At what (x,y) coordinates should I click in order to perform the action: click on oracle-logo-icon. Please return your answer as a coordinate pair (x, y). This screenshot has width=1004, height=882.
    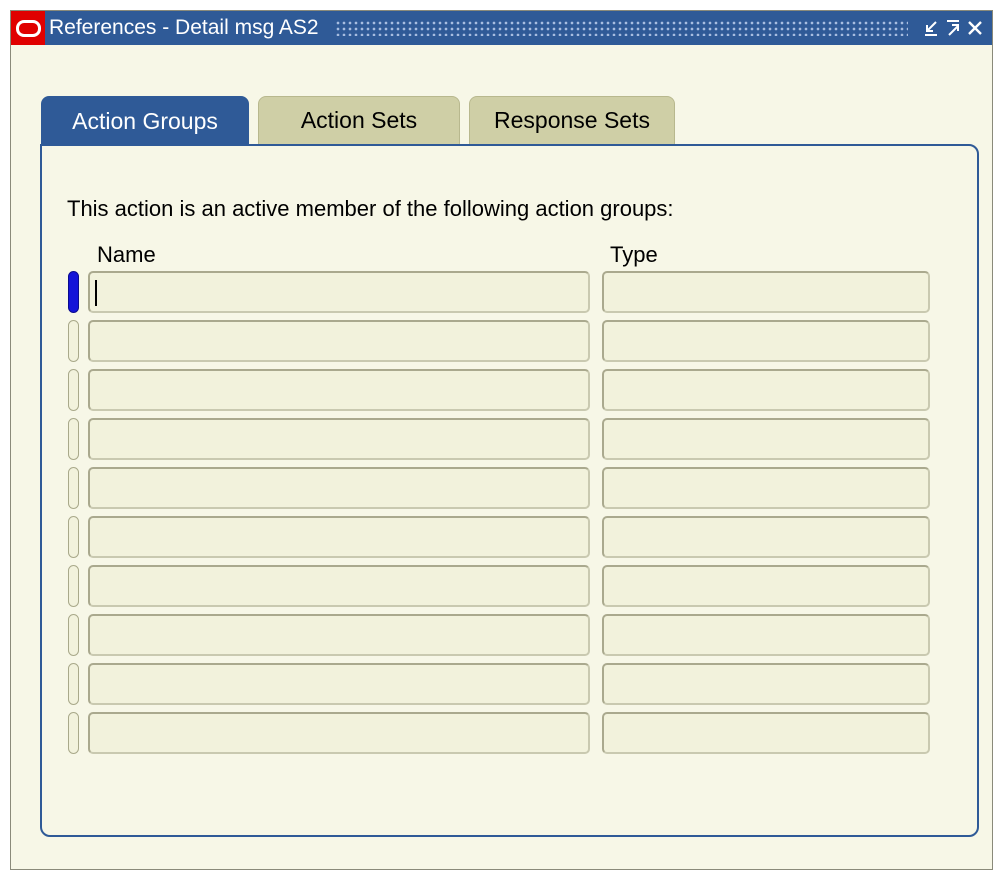
    Looking at the image, I should click on (28, 28).